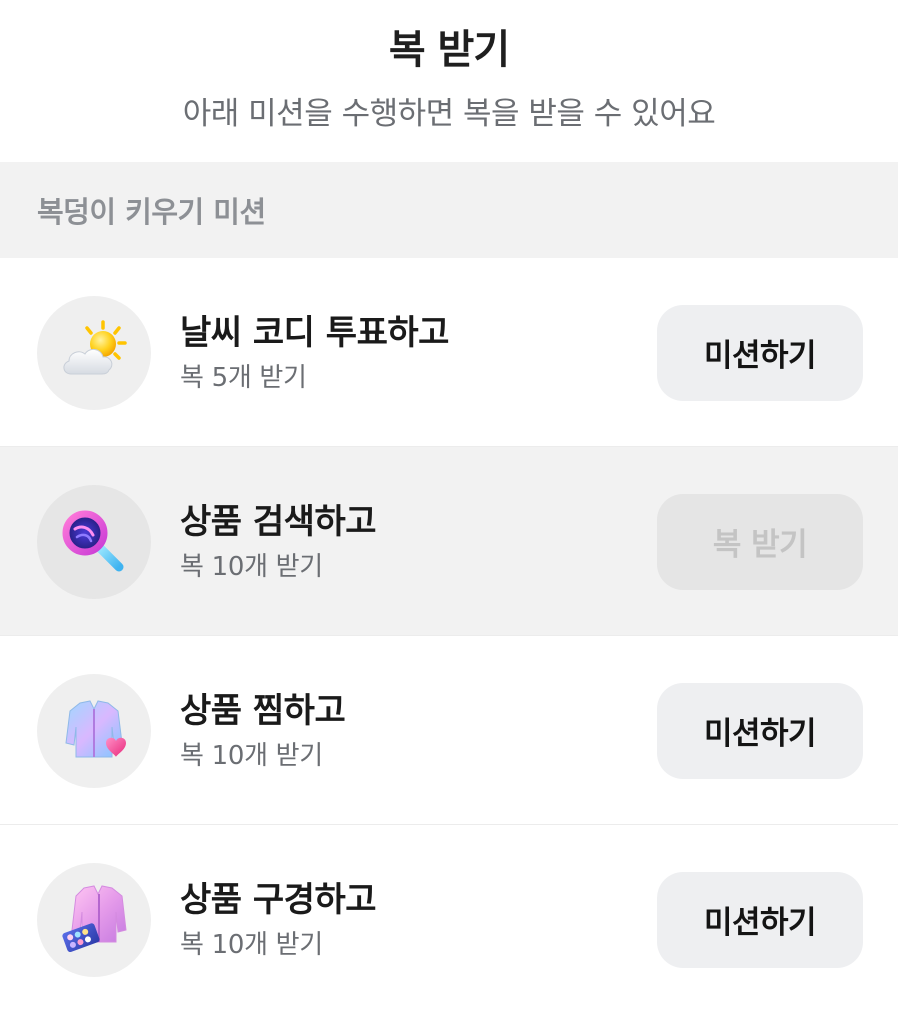 The image size is (898, 1013). I want to click on mission-text: 상품 구경하고 복 10개 받기, so click(278, 920).